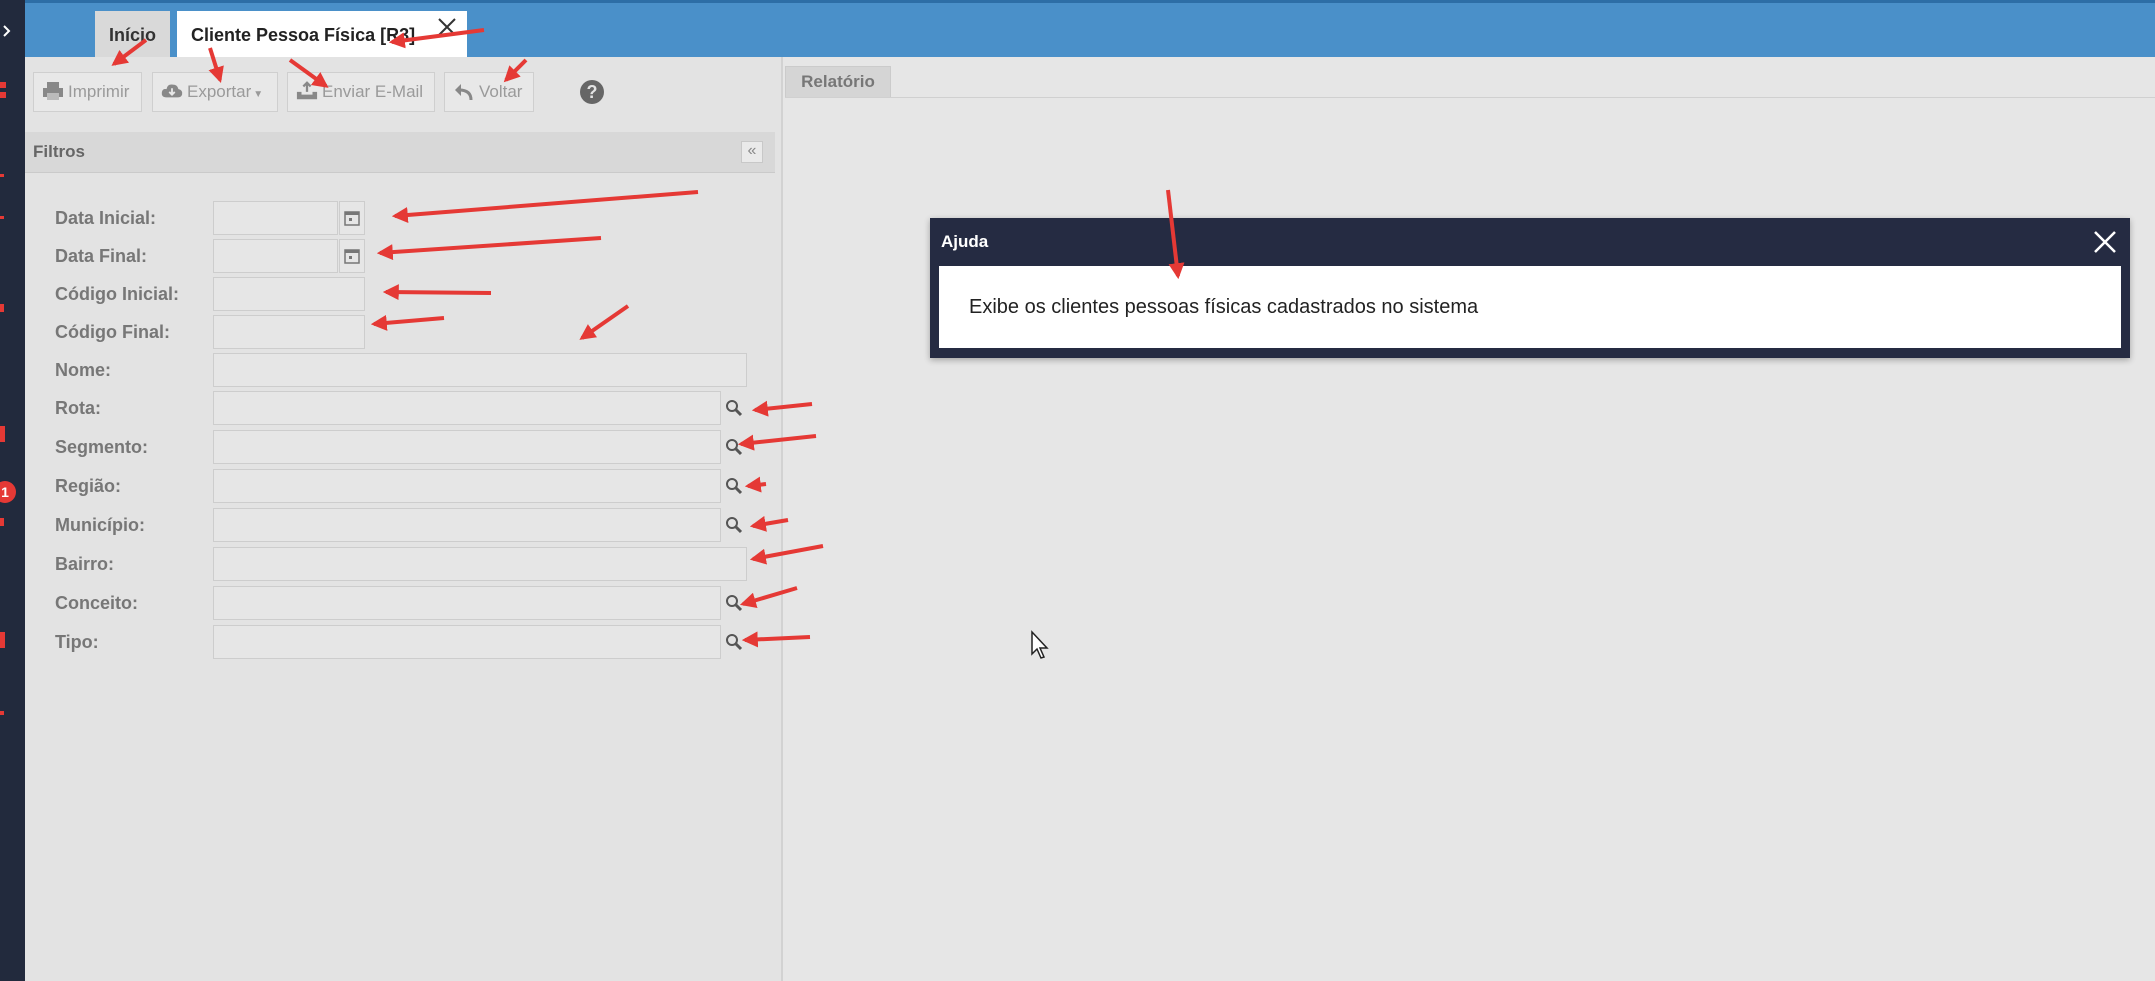 The width and height of the screenshot is (2155, 981). What do you see at coordinates (258, 94) in the screenshot?
I see `dropdown-caret-icon: ▼` at bounding box center [258, 94].